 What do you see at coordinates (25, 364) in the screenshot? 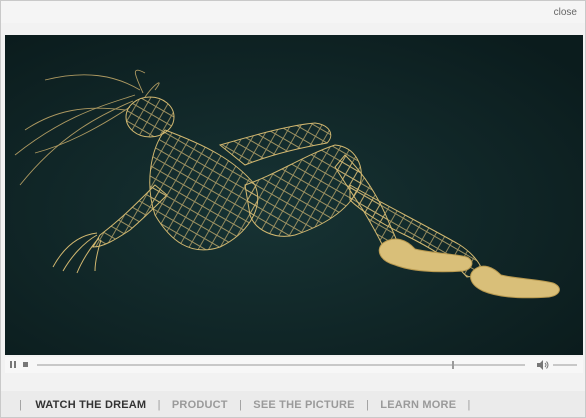
I see `stop-button` at bounding box center [25, 364].